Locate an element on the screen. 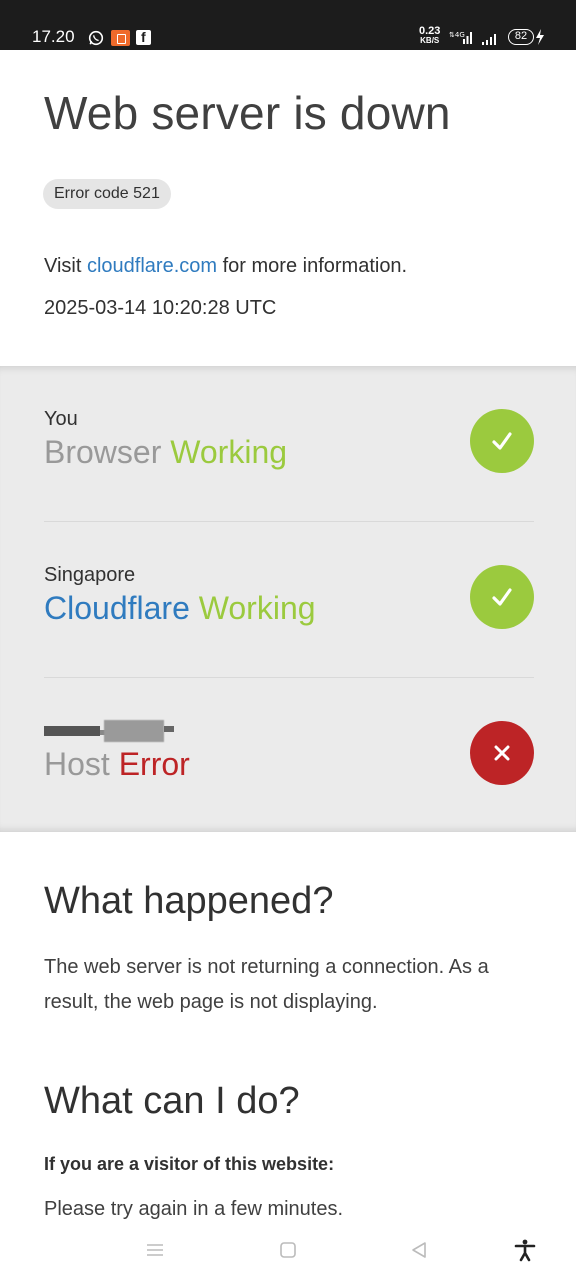  page-title: Web server is down is located at coordinates (247, 113).